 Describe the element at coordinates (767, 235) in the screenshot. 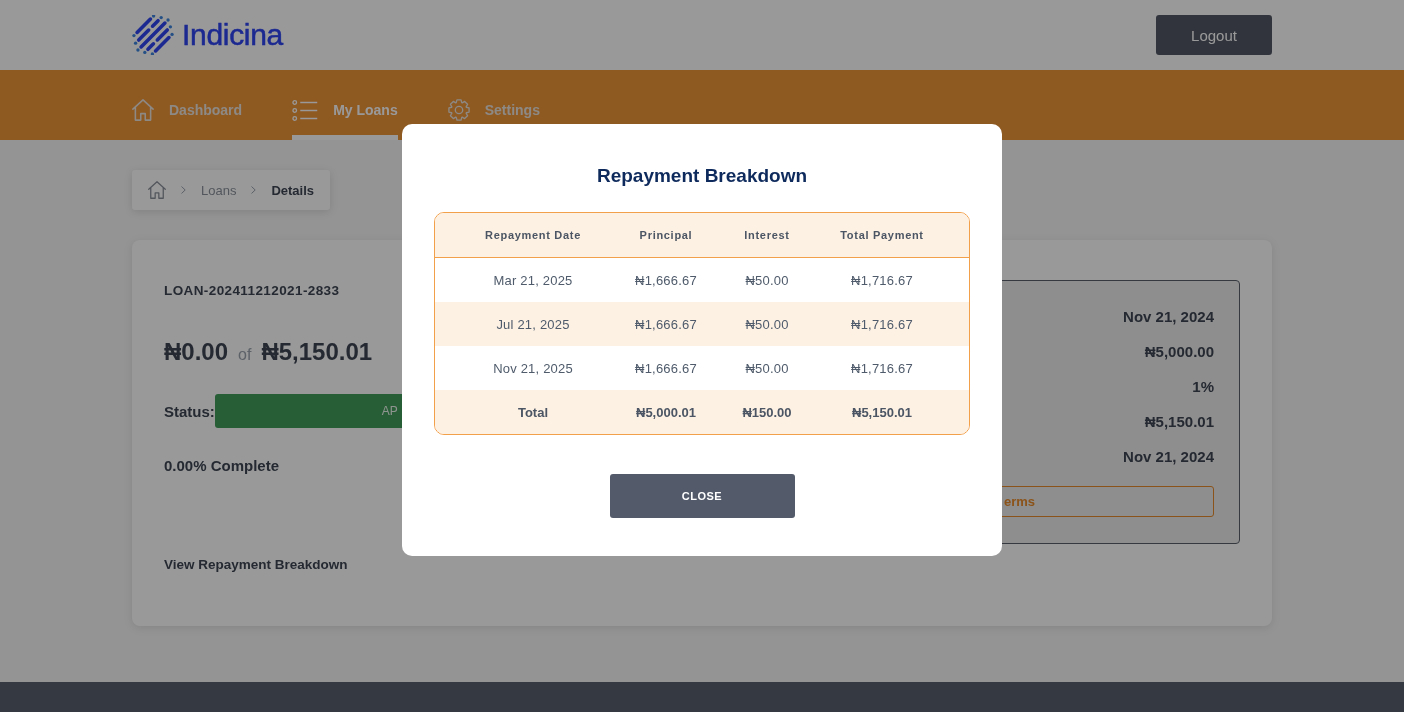

I see `column-header: Interest` at that location.